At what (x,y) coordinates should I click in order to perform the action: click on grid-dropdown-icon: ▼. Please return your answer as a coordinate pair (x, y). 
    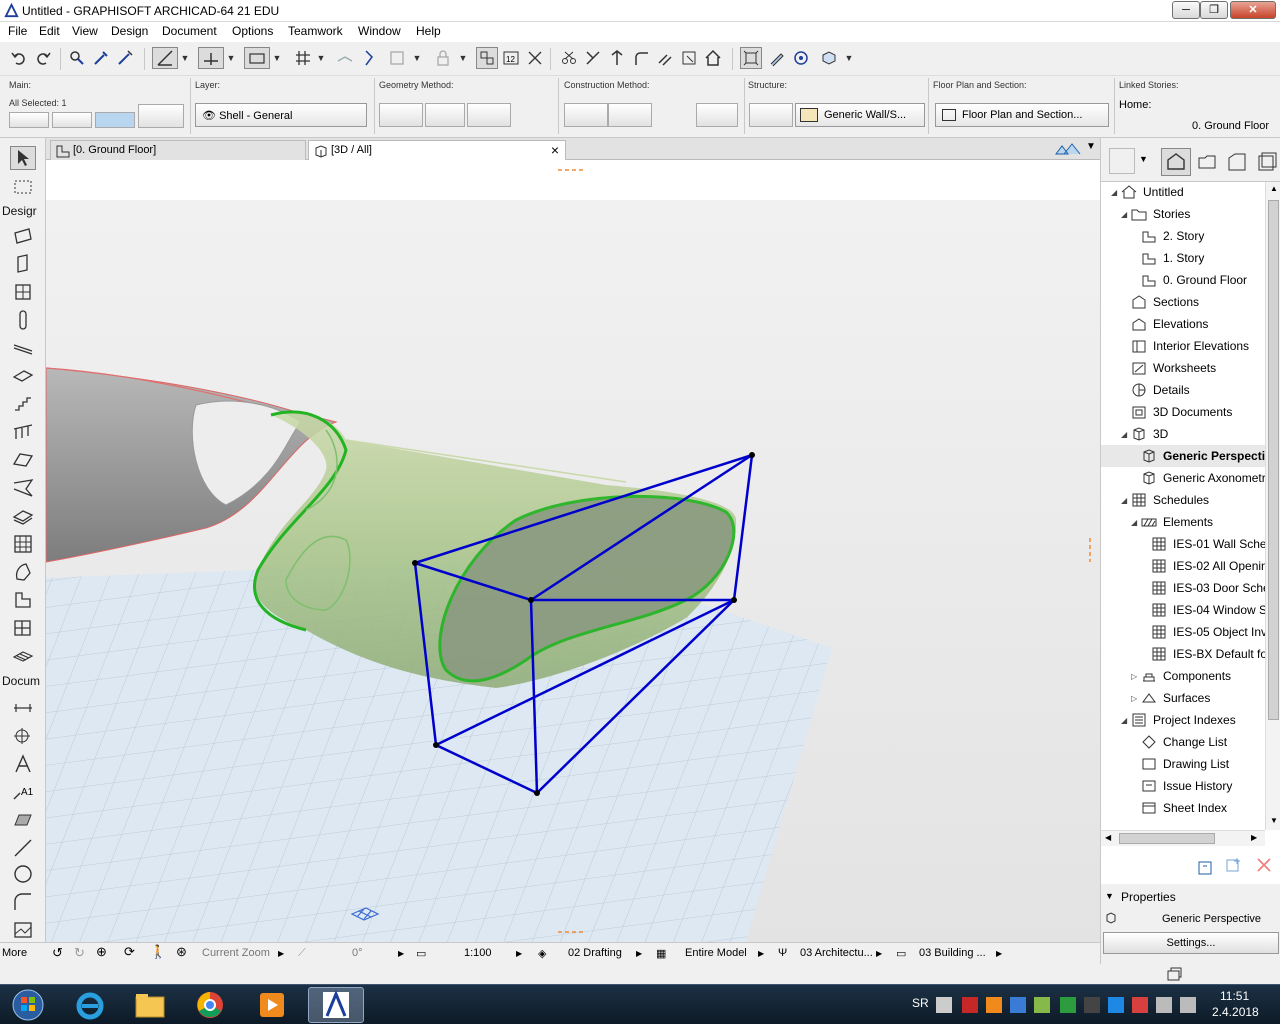
    Looking at the image, I should click on (321, 58).